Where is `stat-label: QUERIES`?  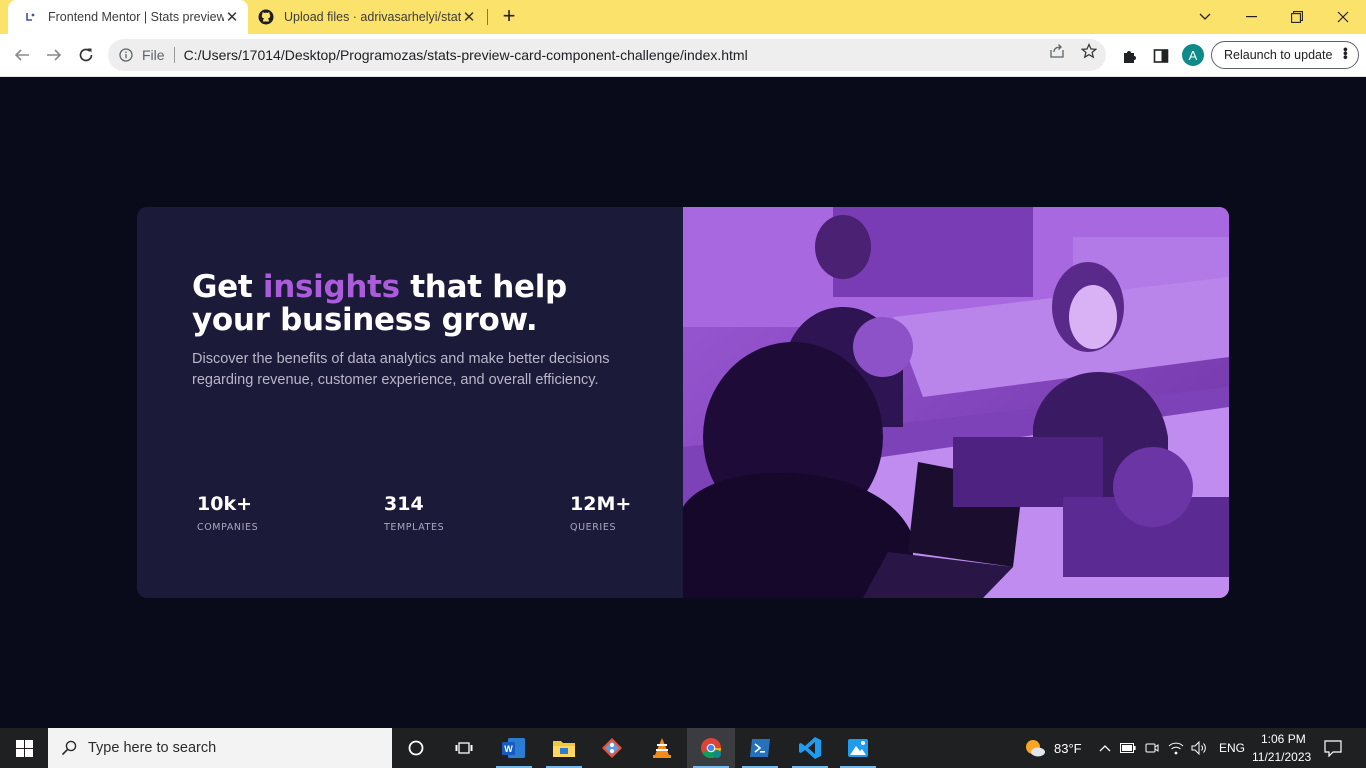 stat-label: QUERIES is located at coordinates (593, 527).